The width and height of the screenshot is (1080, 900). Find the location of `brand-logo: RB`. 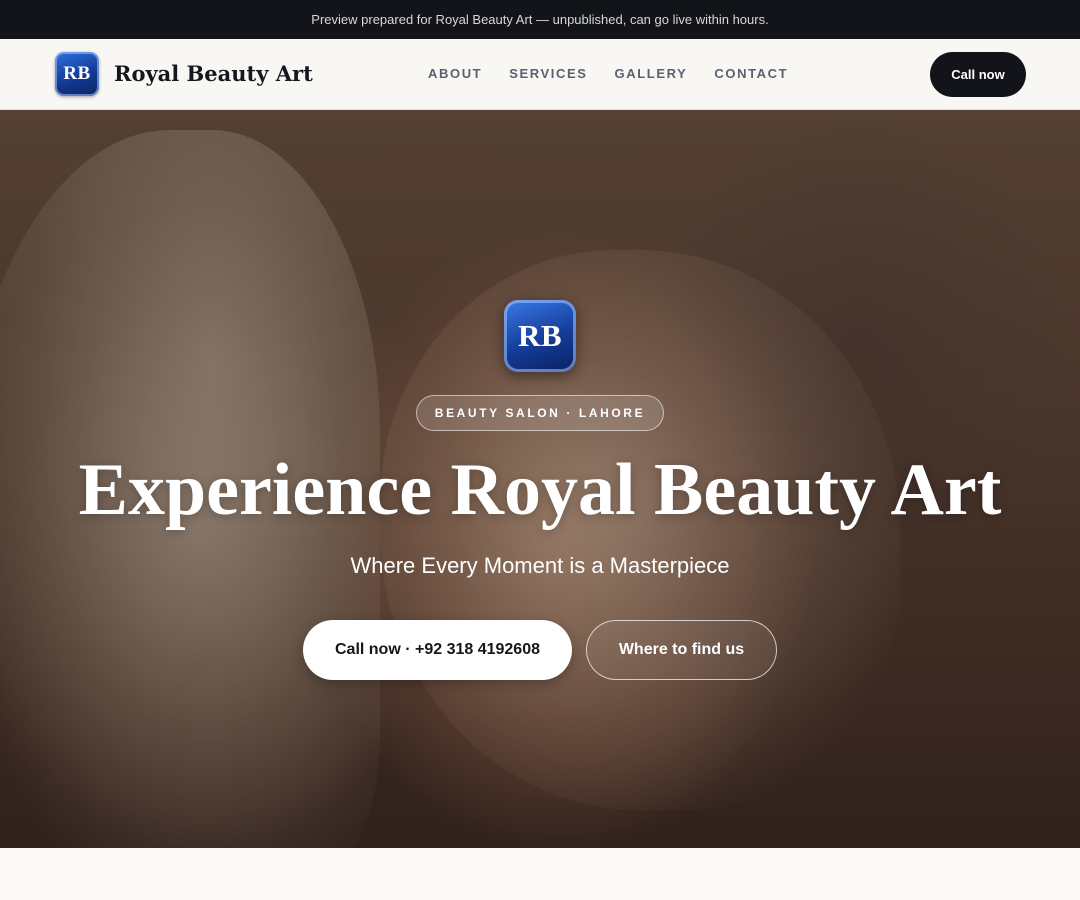

brand-logo: RB is located at coordinates (77, 74).